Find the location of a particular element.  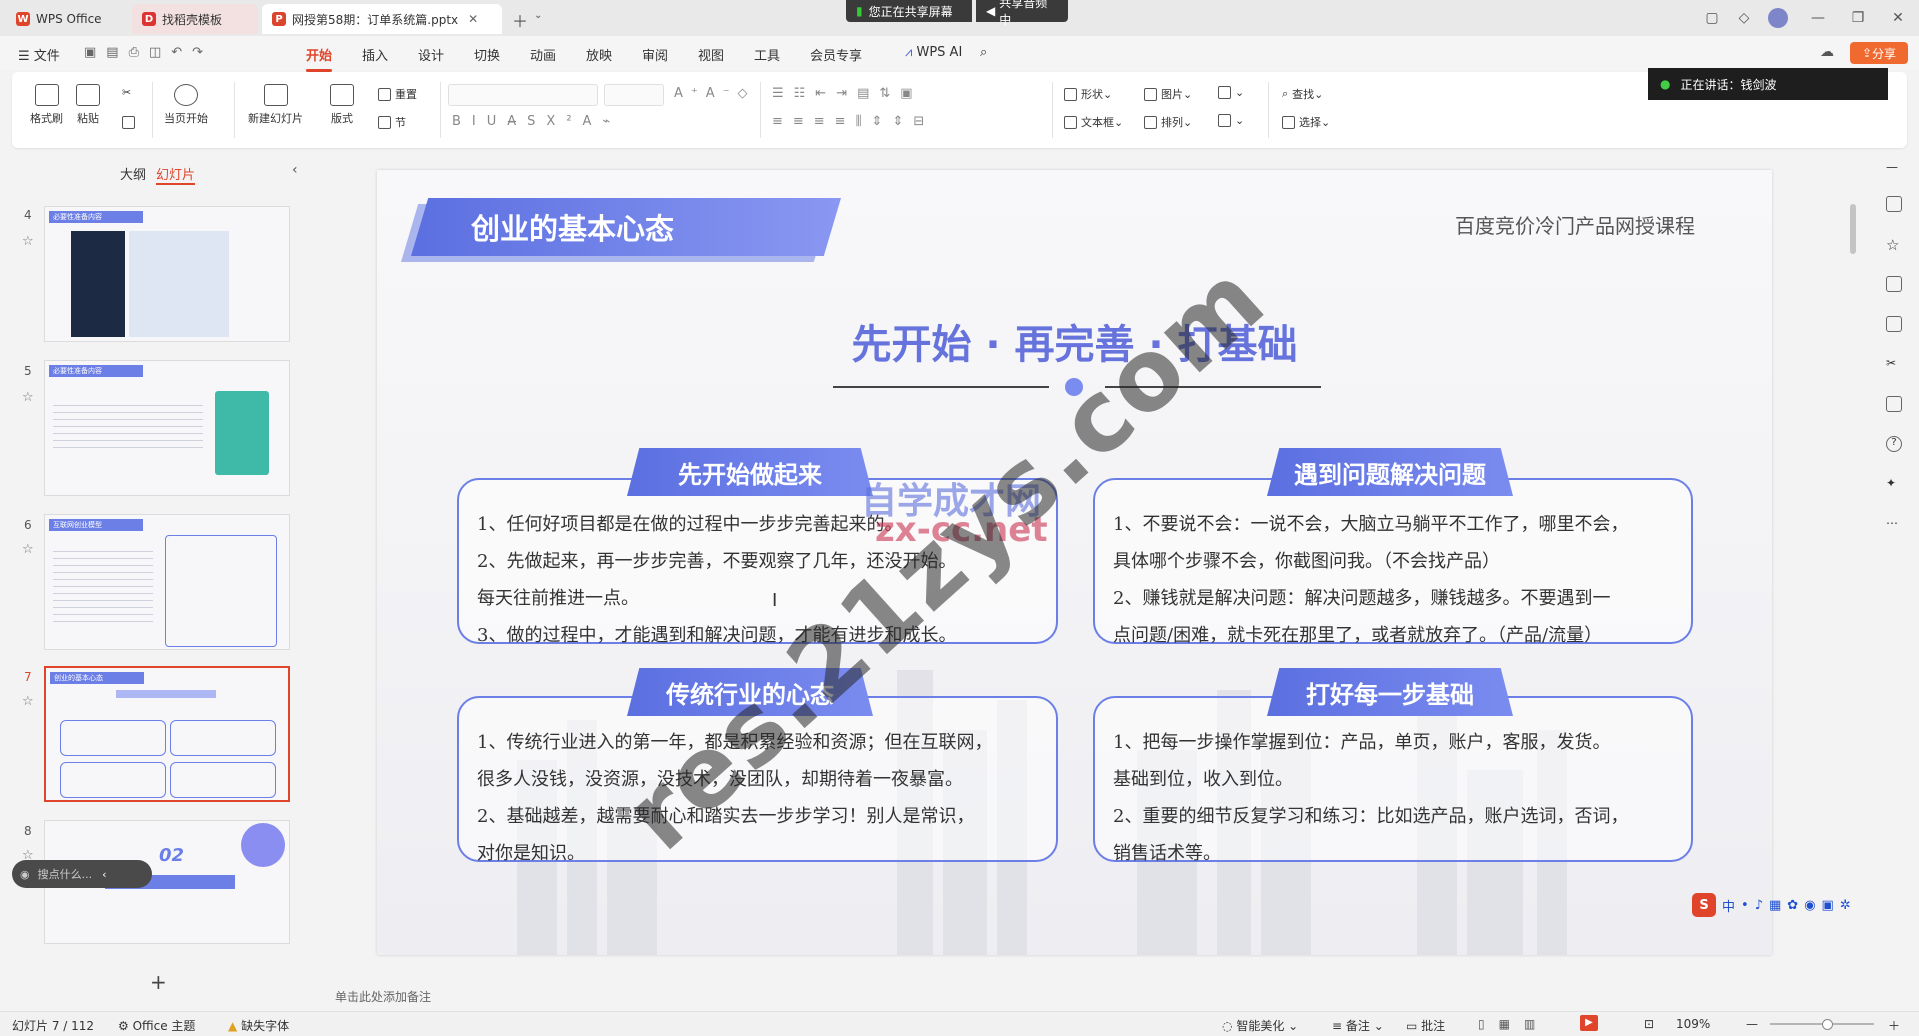

chevron-left-icon: ‹ is located at coordinates (104, 874).